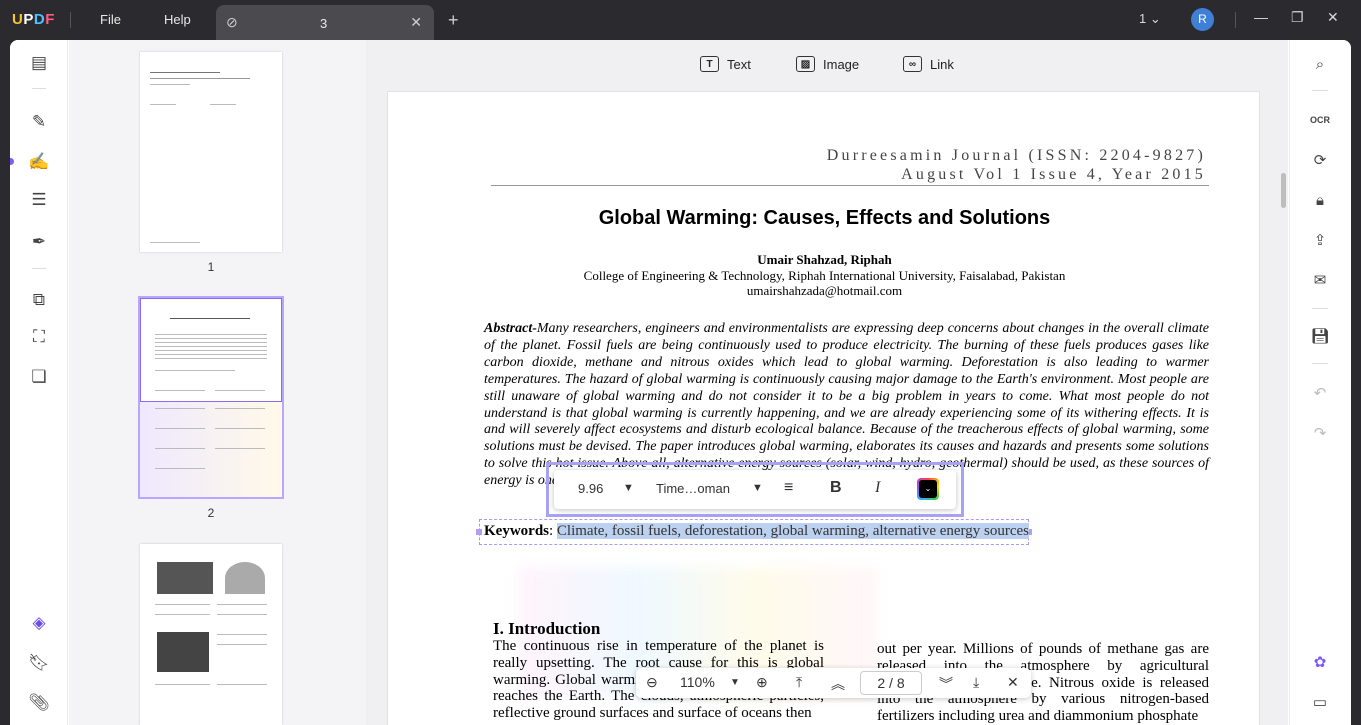 The height and width of the screenshot is (725, 1361). I want to click on email-icon: ✉, so click(1320, 280).